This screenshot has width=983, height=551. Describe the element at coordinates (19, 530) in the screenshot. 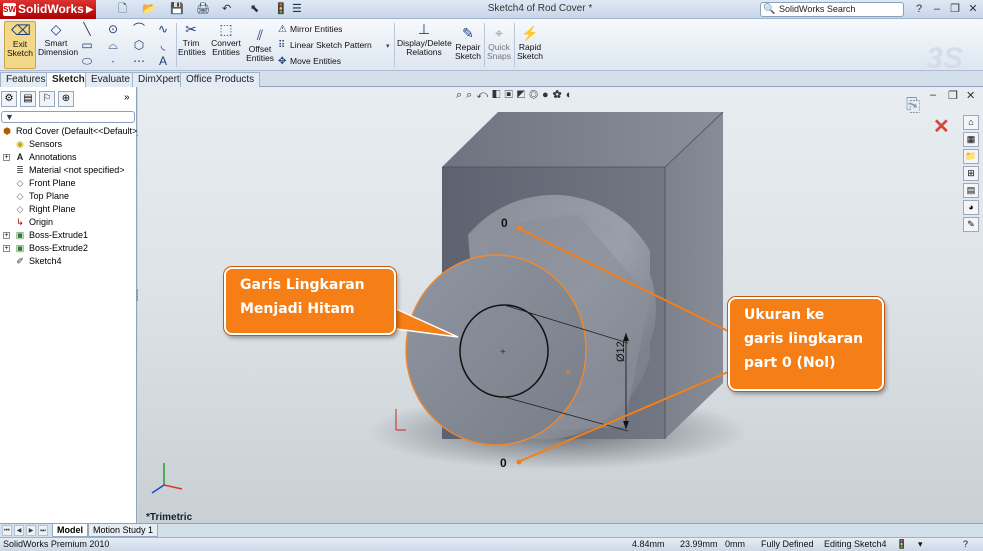

I see `previous-tab-icon: ◀` at that location.